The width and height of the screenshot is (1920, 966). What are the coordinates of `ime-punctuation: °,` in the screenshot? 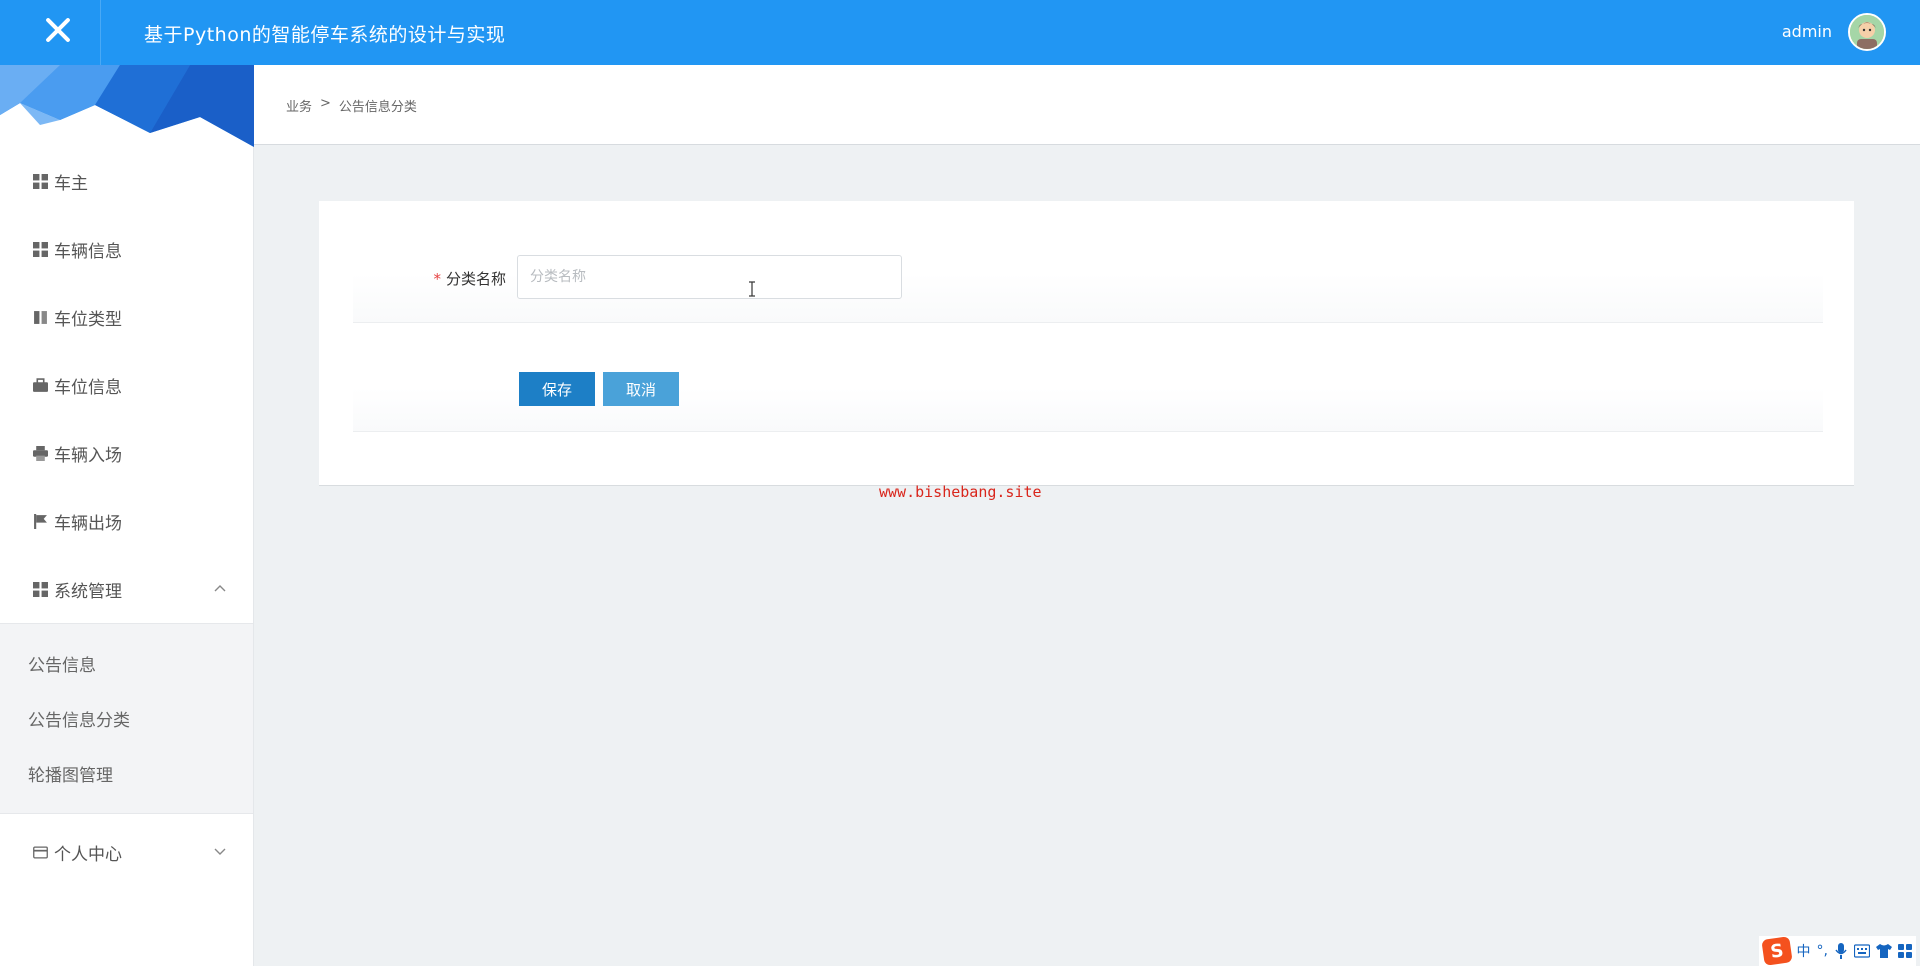 It's located at (1822, 951).